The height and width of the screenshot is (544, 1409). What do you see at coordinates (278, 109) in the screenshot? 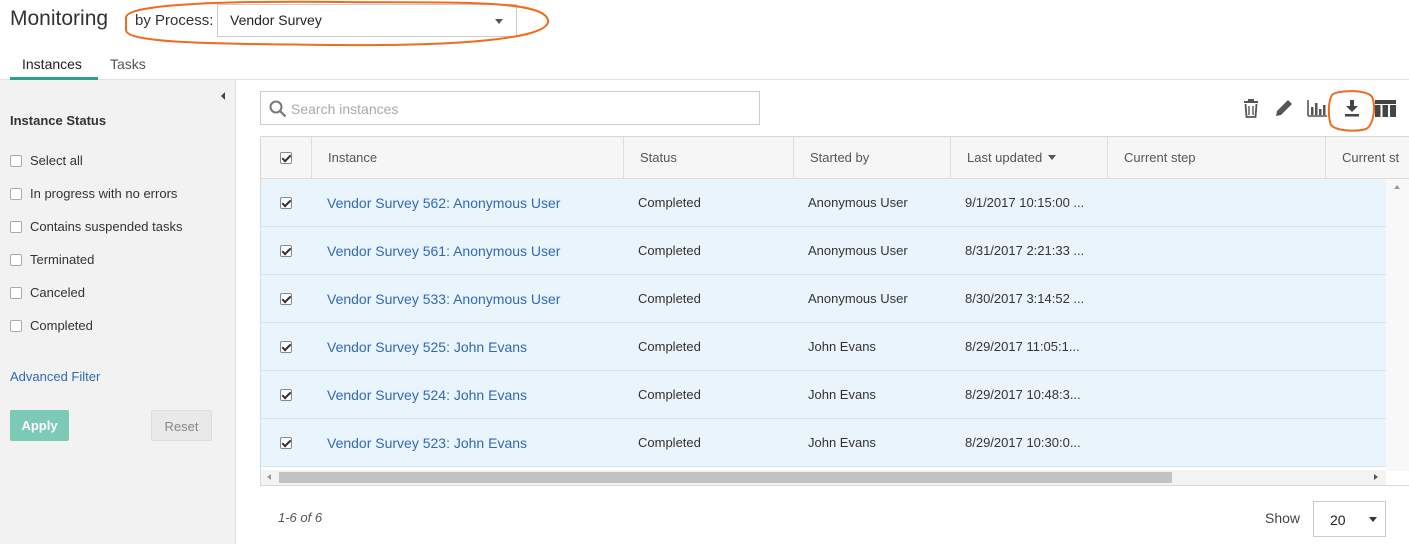
I see `search-icon` at bounding box center [278, 109].